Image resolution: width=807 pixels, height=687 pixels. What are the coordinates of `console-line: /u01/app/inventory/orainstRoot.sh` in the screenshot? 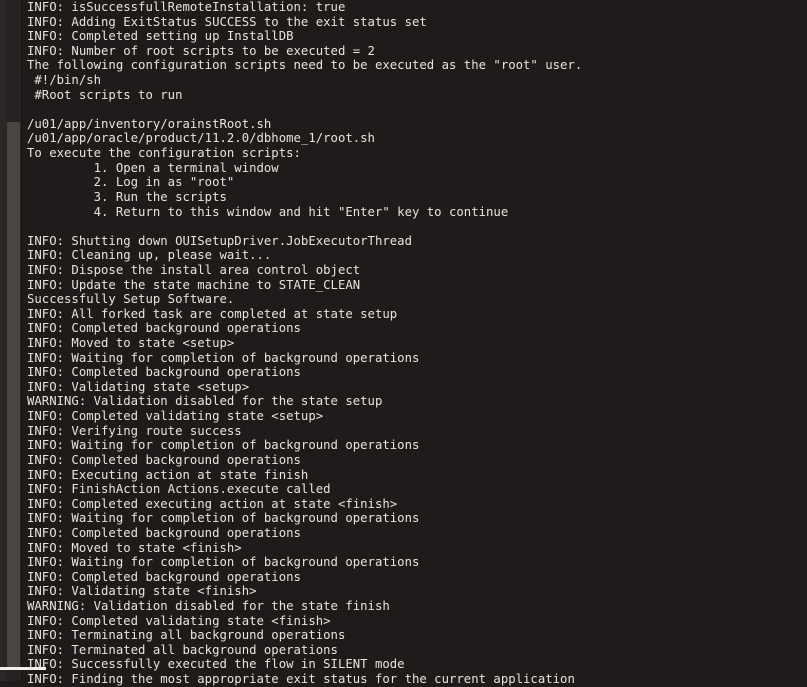 It's located at (149, 123).